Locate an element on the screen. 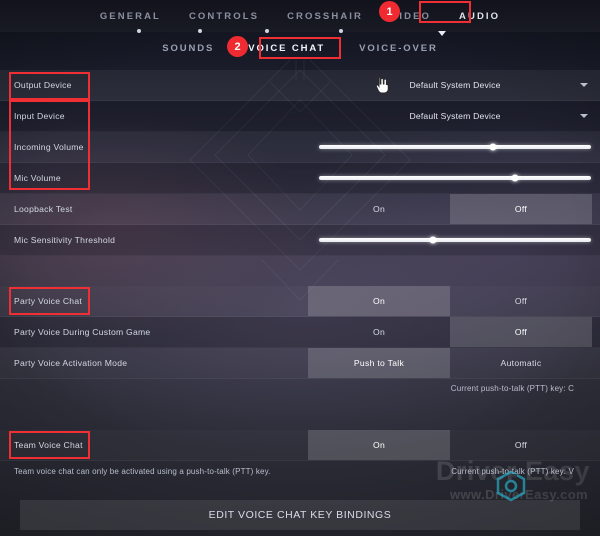  subtab-sounds: SOUNDS is located at coordinates (188, 48).